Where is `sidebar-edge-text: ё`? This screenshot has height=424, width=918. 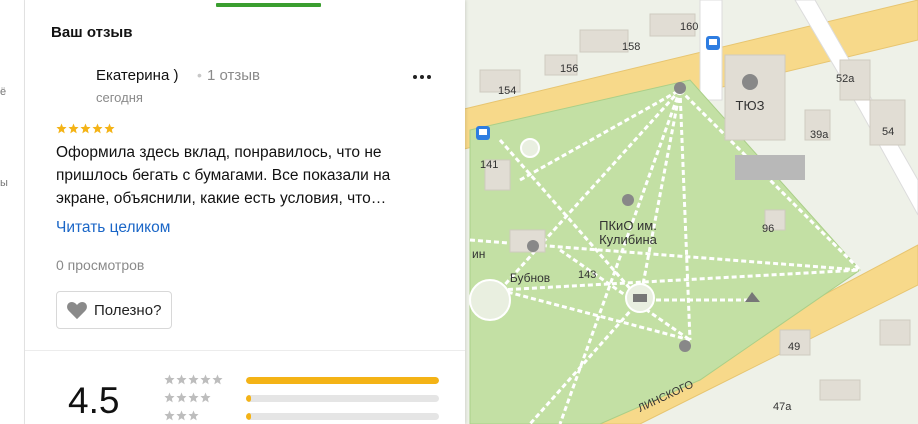 sidebar-edge-text: ё is located at coordinates (3, 92).